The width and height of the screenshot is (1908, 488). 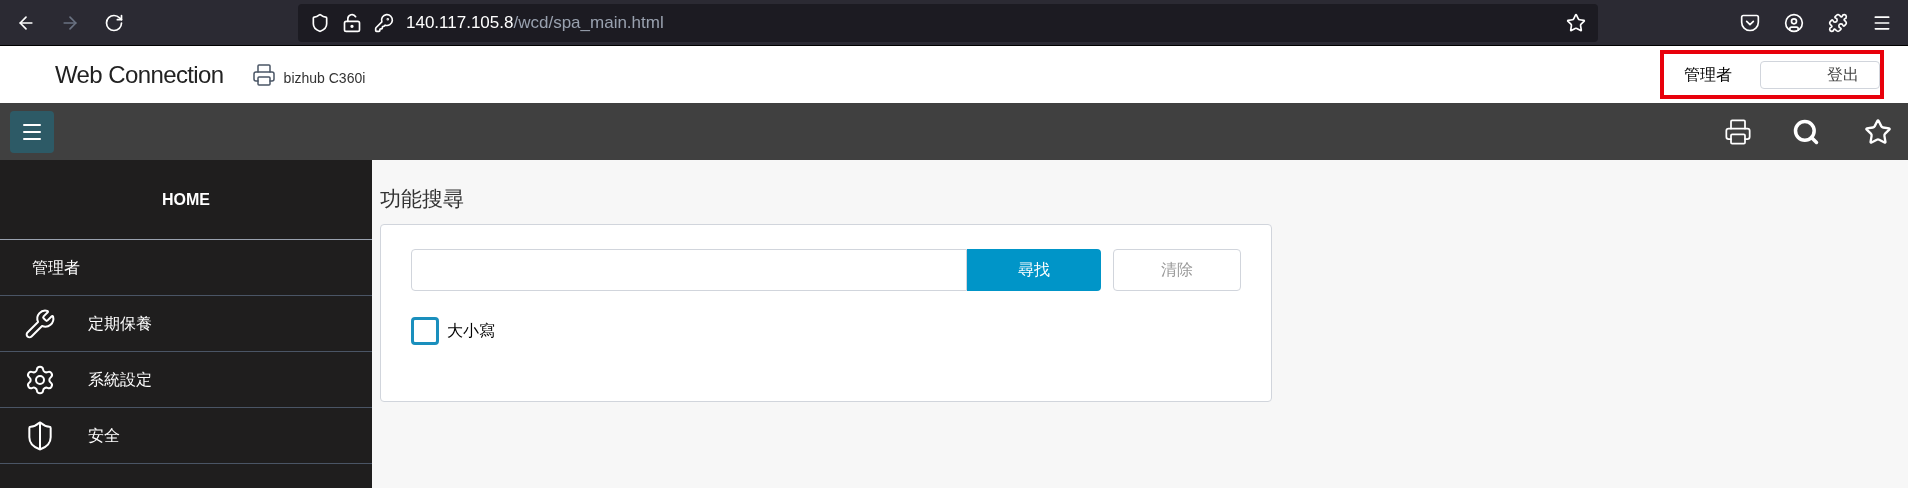 What do you see at coordinates (1878, 131) in the screenshot?
I see `favorites-star-icon` at bounding box center [1878, 131].